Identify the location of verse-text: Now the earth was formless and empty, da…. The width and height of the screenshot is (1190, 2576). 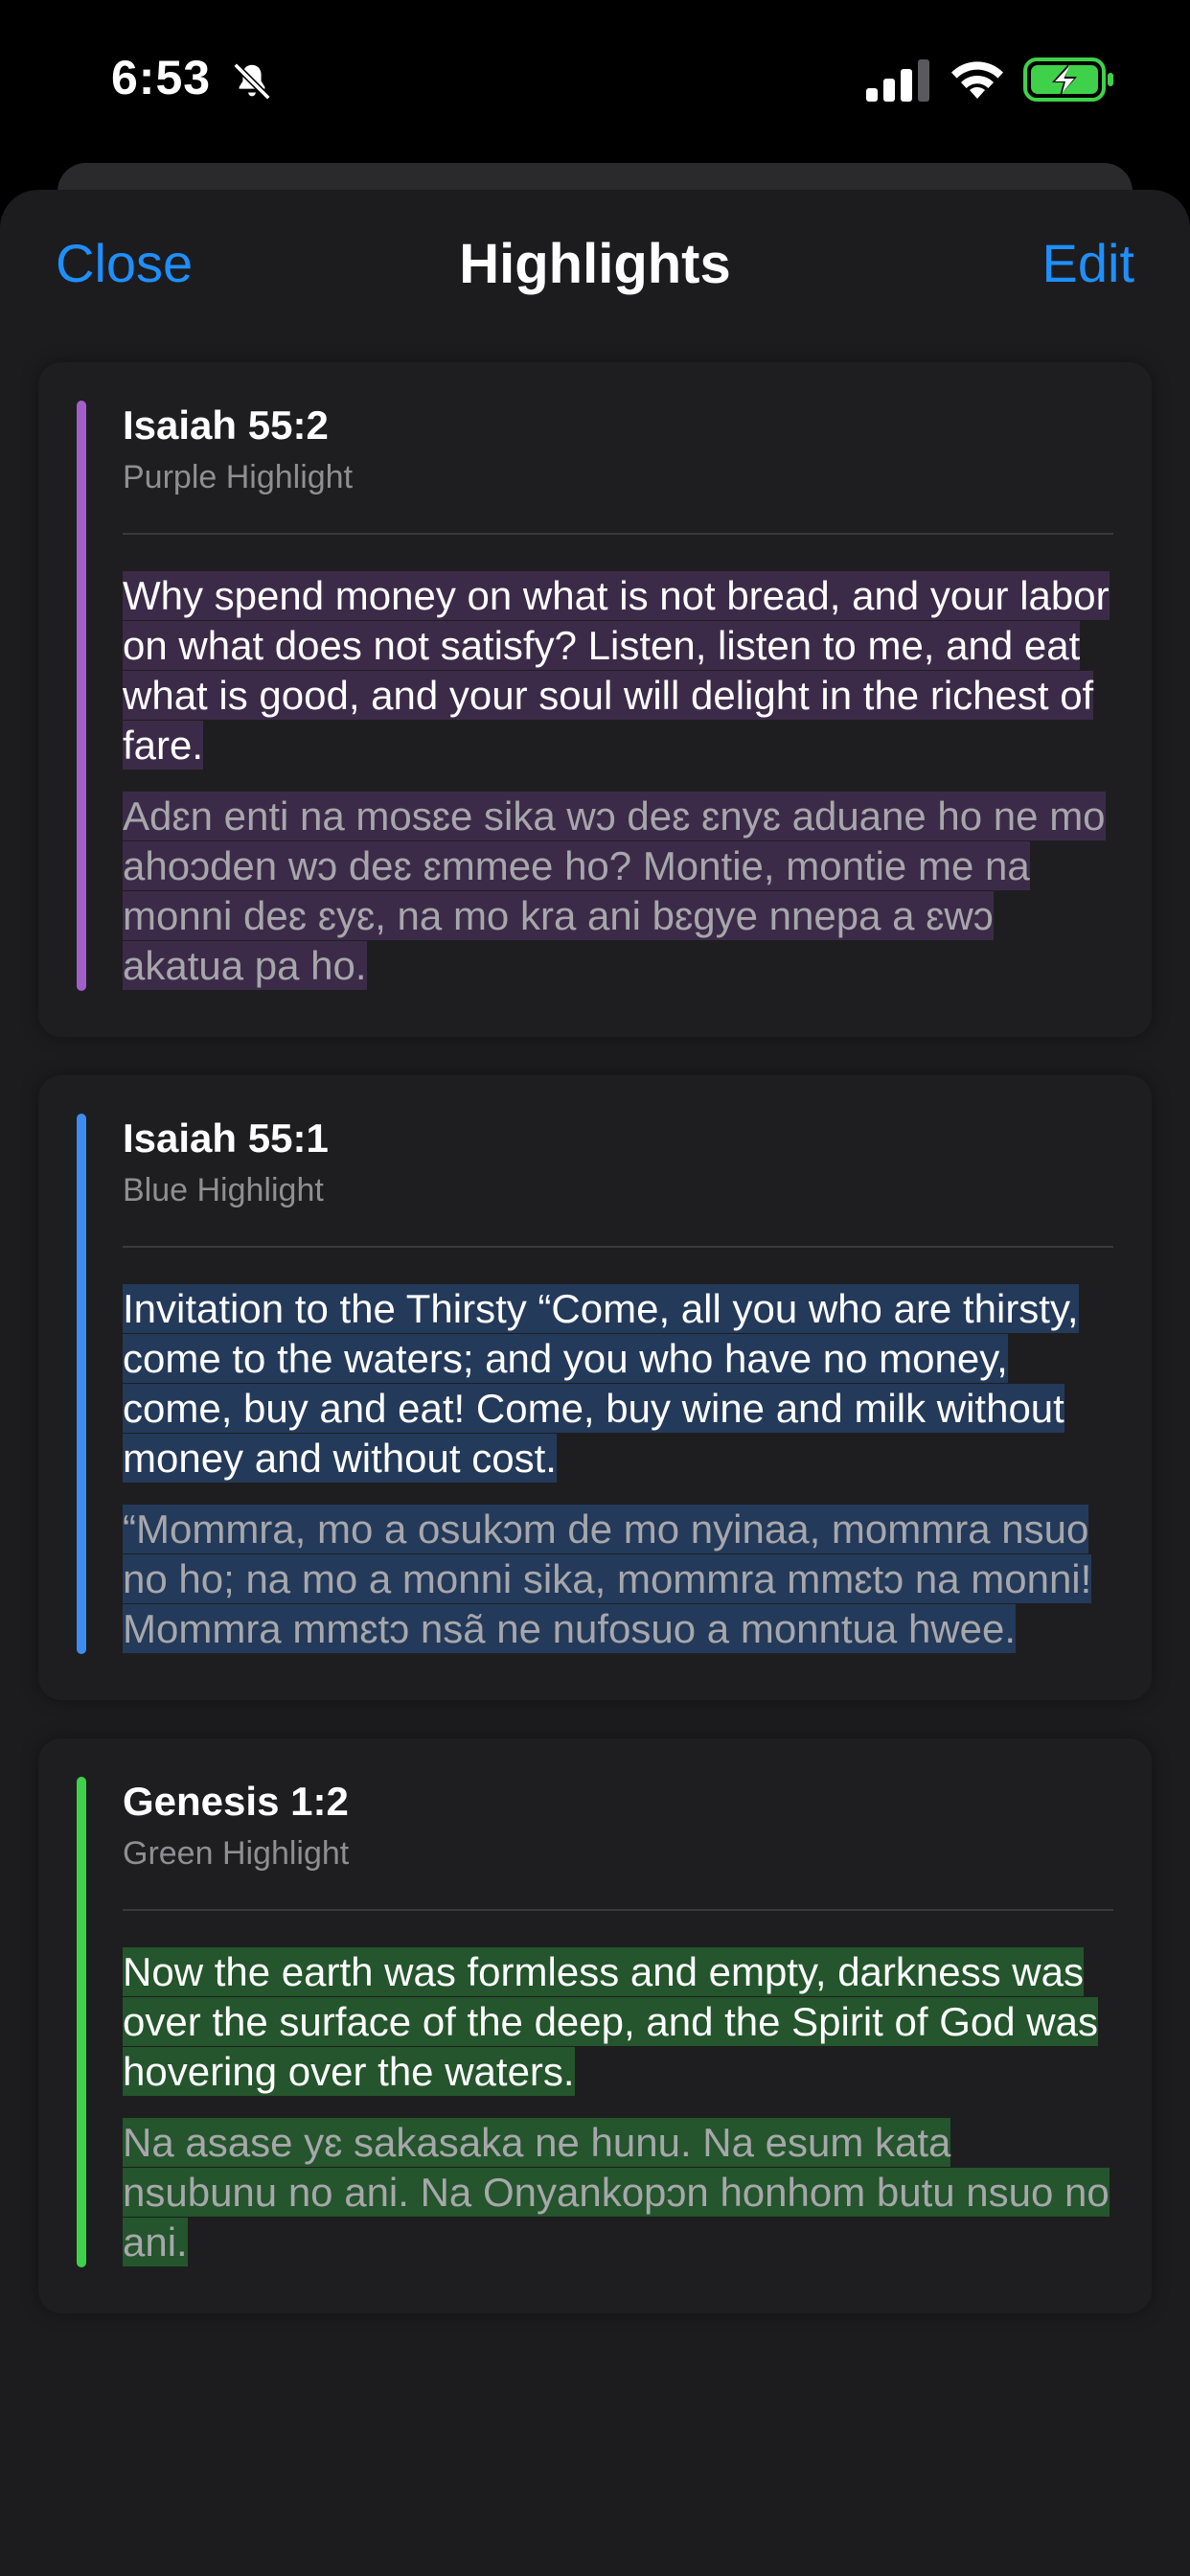
(618, 2022).